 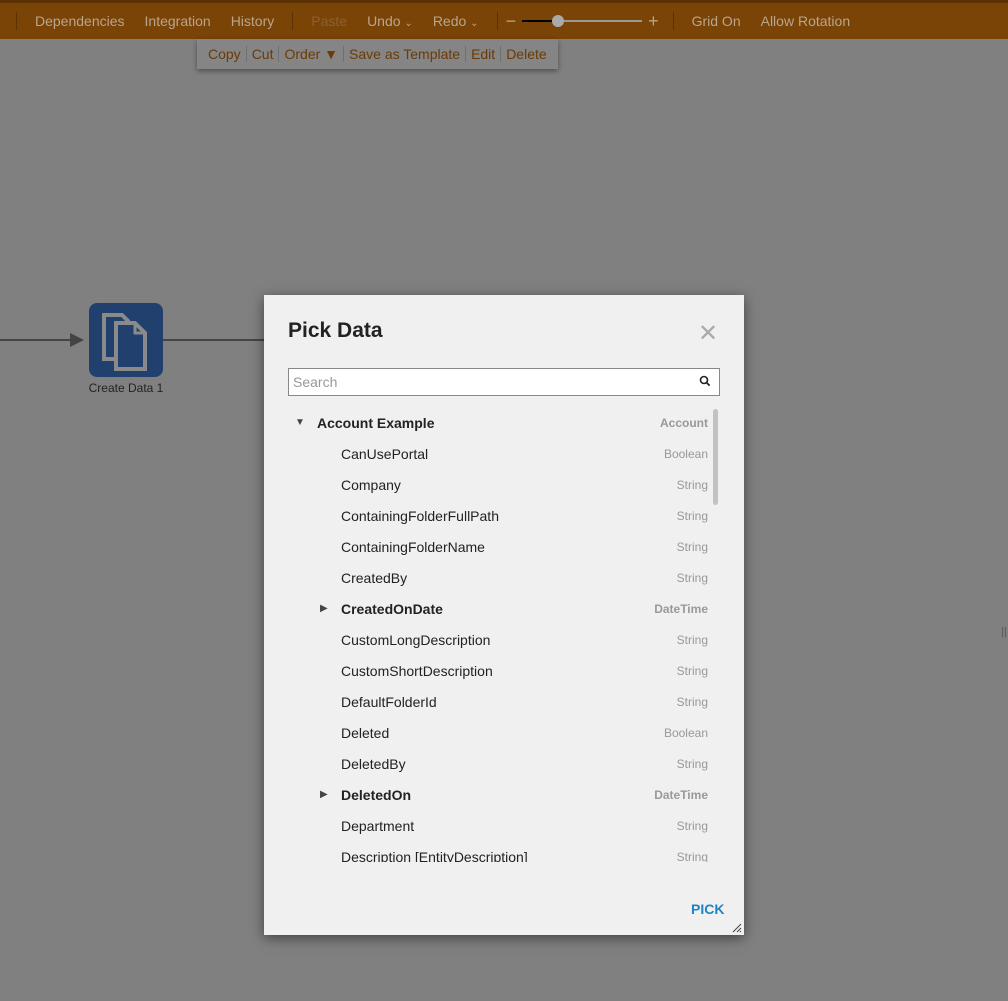 What do you see at coordinates (371, 484) in the screenshot?
I see `item-name: Company` at bounding box center [371, 484].